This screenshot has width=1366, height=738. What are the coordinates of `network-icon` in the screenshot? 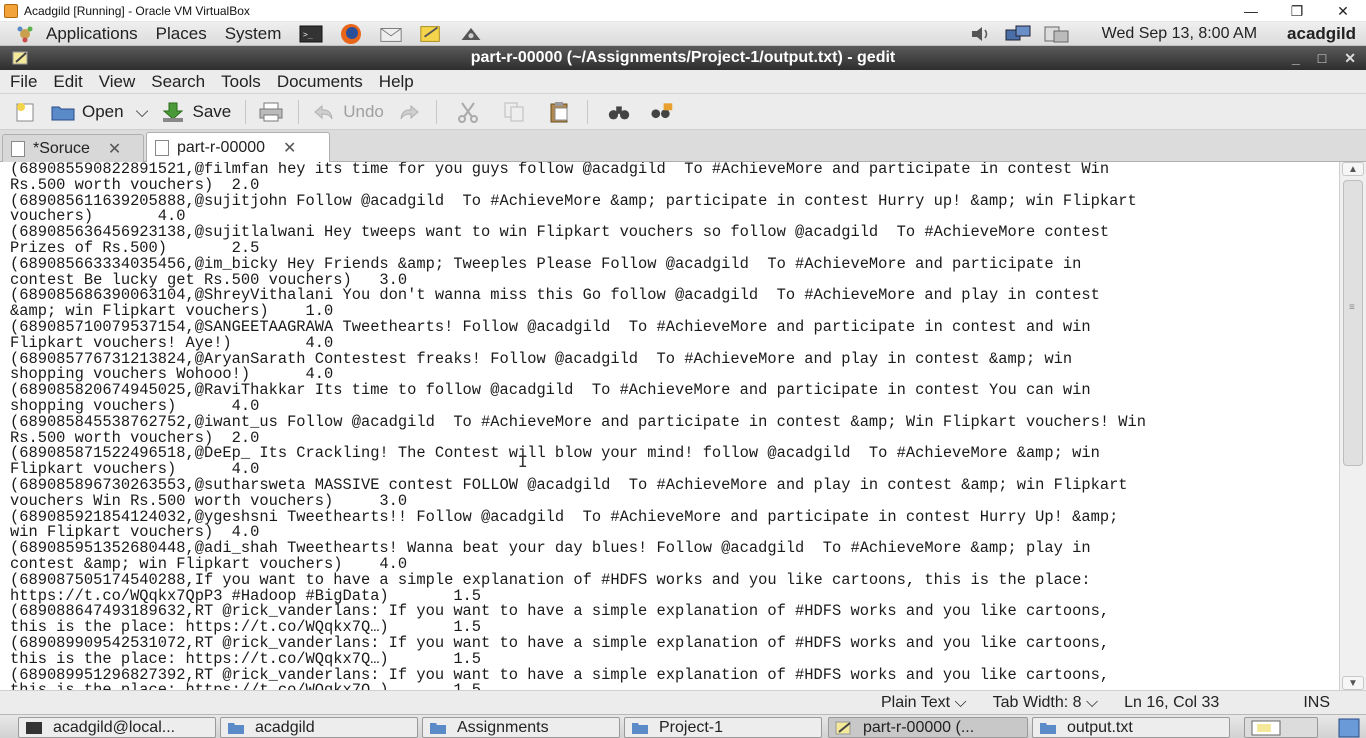 It's located at (1019, 34).